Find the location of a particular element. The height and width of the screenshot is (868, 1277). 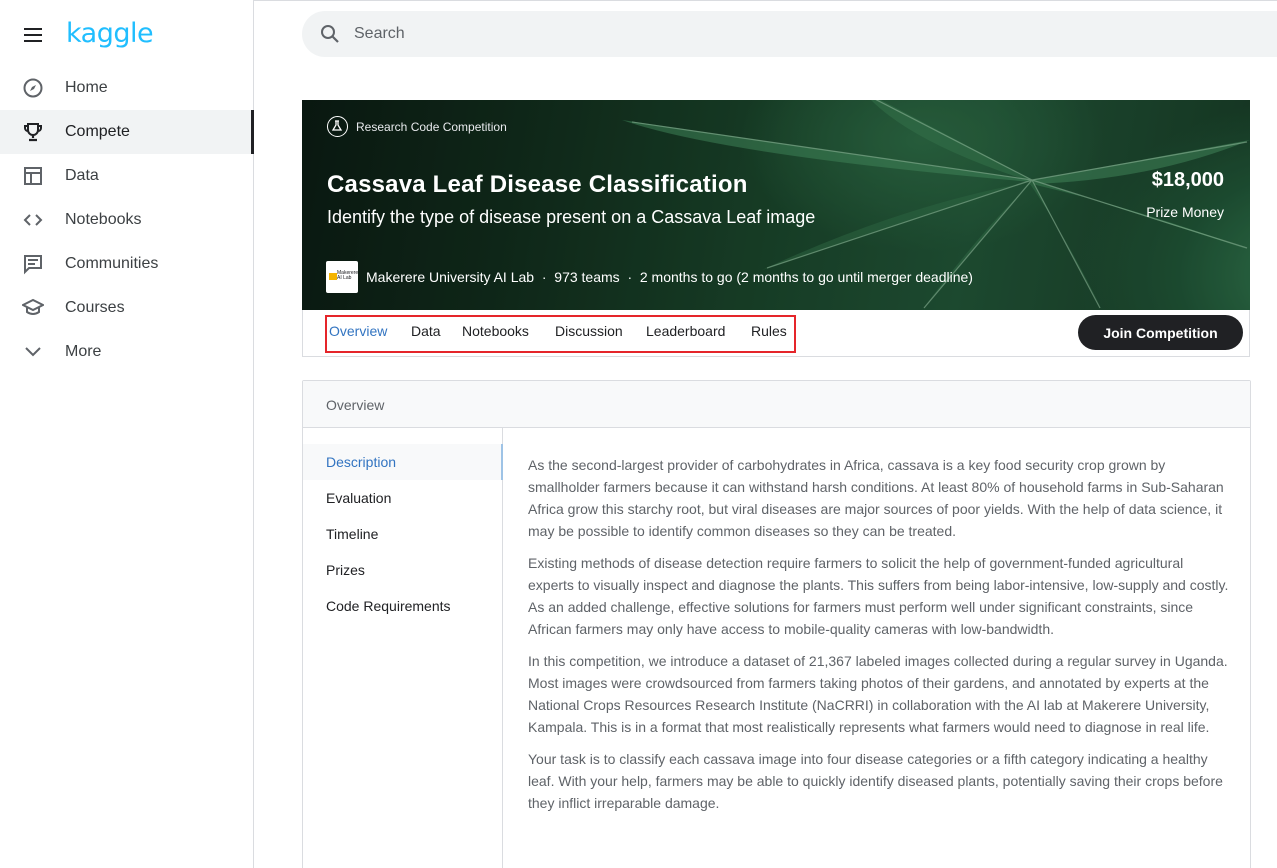

chevron-down-icon is located at coordinates (33, 352).